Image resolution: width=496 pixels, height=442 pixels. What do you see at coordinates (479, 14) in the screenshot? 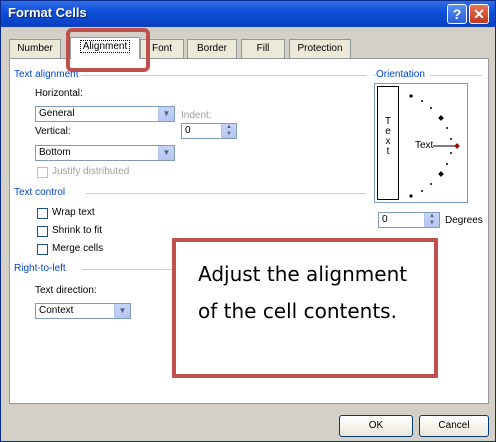
I see `close-button: ✕` at bounding box center [479, 14].